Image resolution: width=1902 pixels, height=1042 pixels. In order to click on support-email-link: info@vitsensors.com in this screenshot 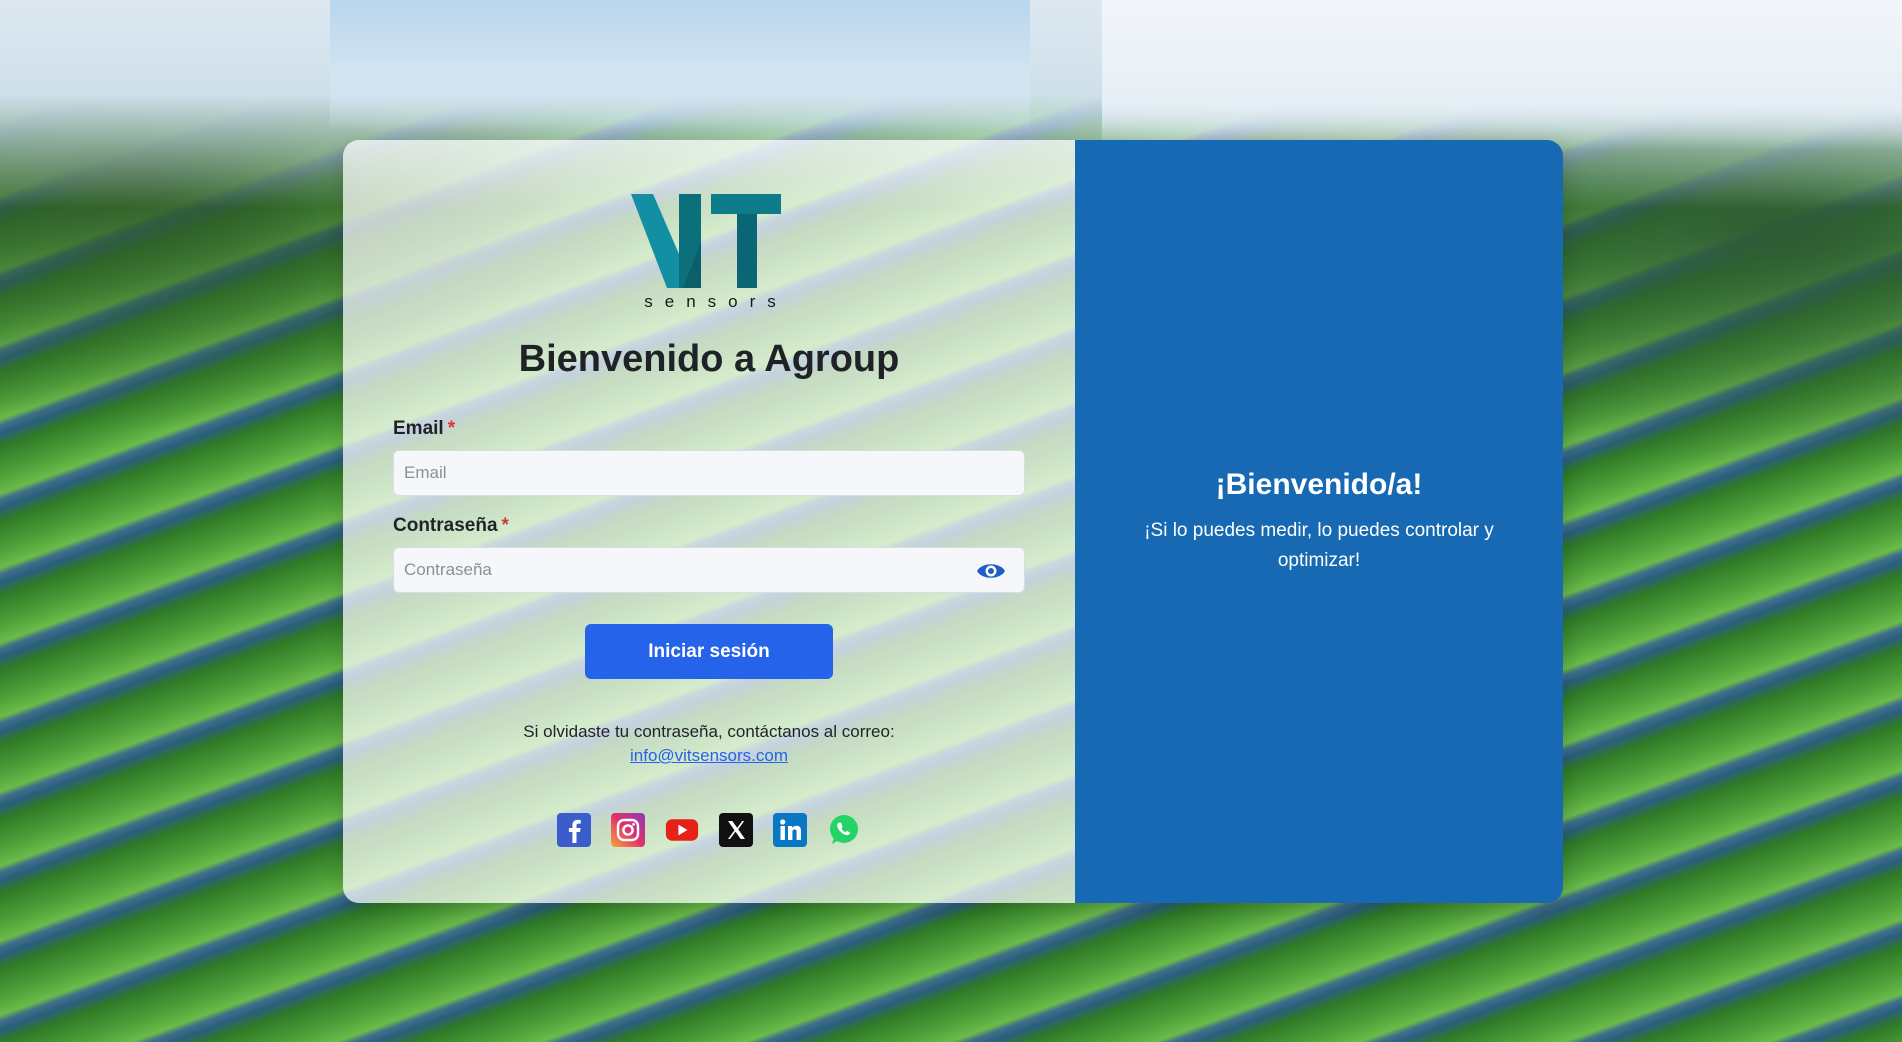, I will do `click(709, 755)`.